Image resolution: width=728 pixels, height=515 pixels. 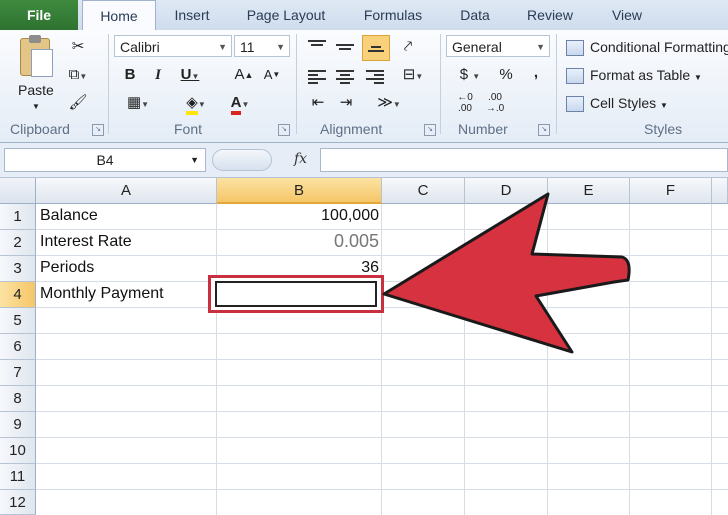 I want to click on align-top-icon, so click(x=317, y=43).